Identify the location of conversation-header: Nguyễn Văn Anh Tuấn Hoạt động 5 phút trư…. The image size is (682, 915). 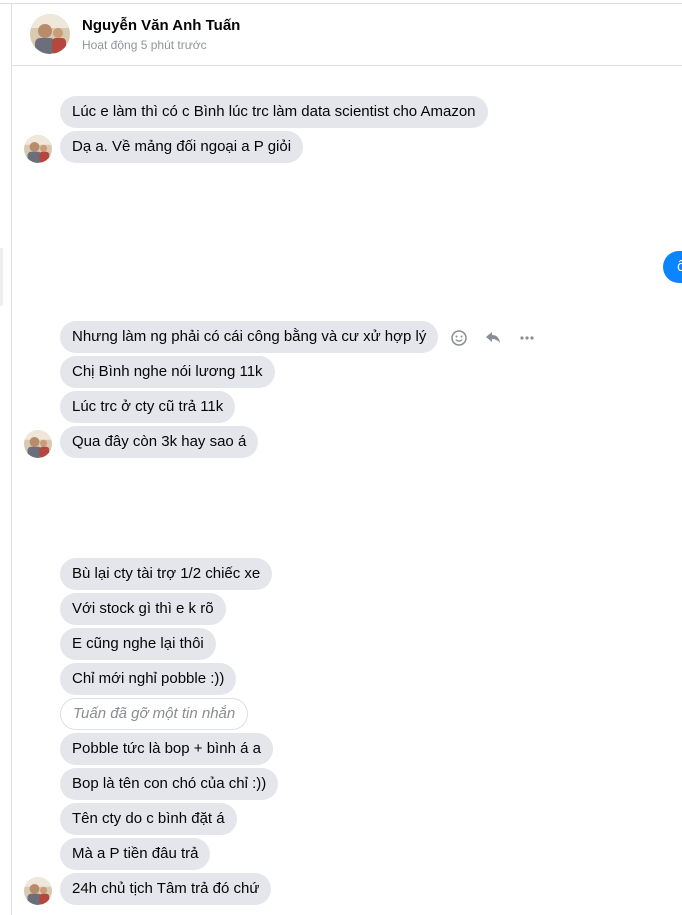
(347, 35).